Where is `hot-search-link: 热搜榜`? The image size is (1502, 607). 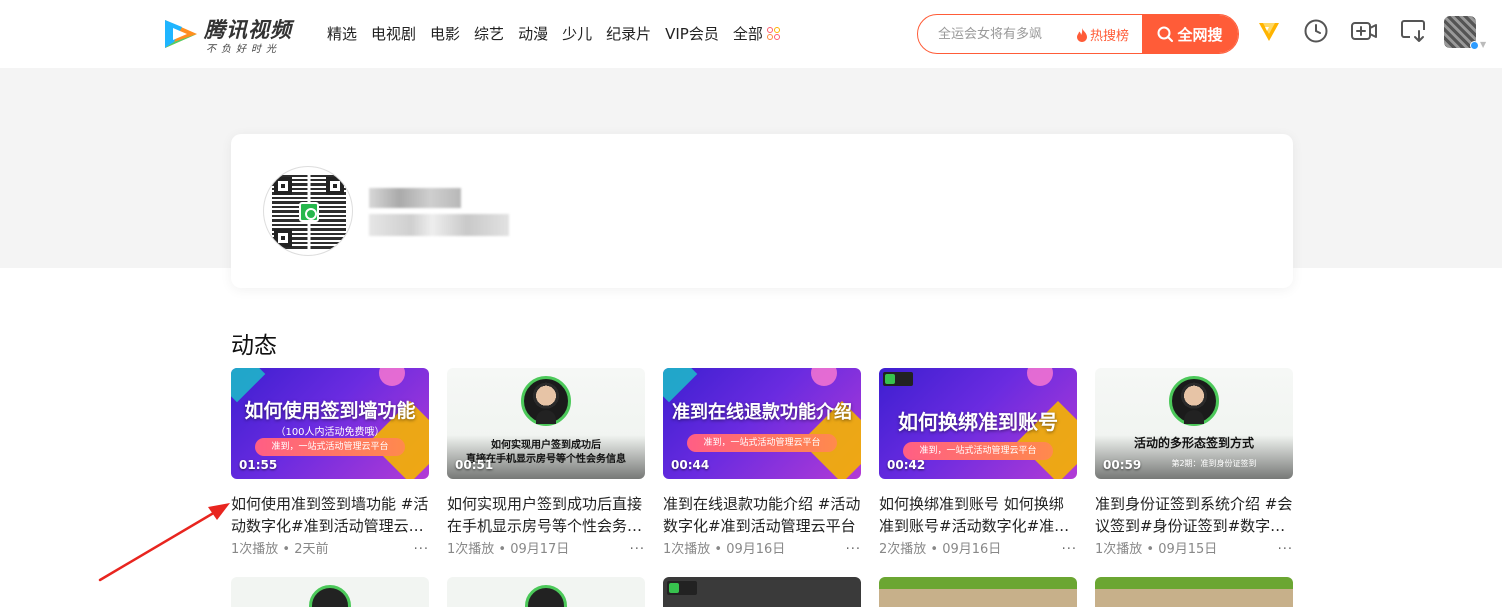 hot-search-link: 热搜榜 is located at coordinates (1102, 34).